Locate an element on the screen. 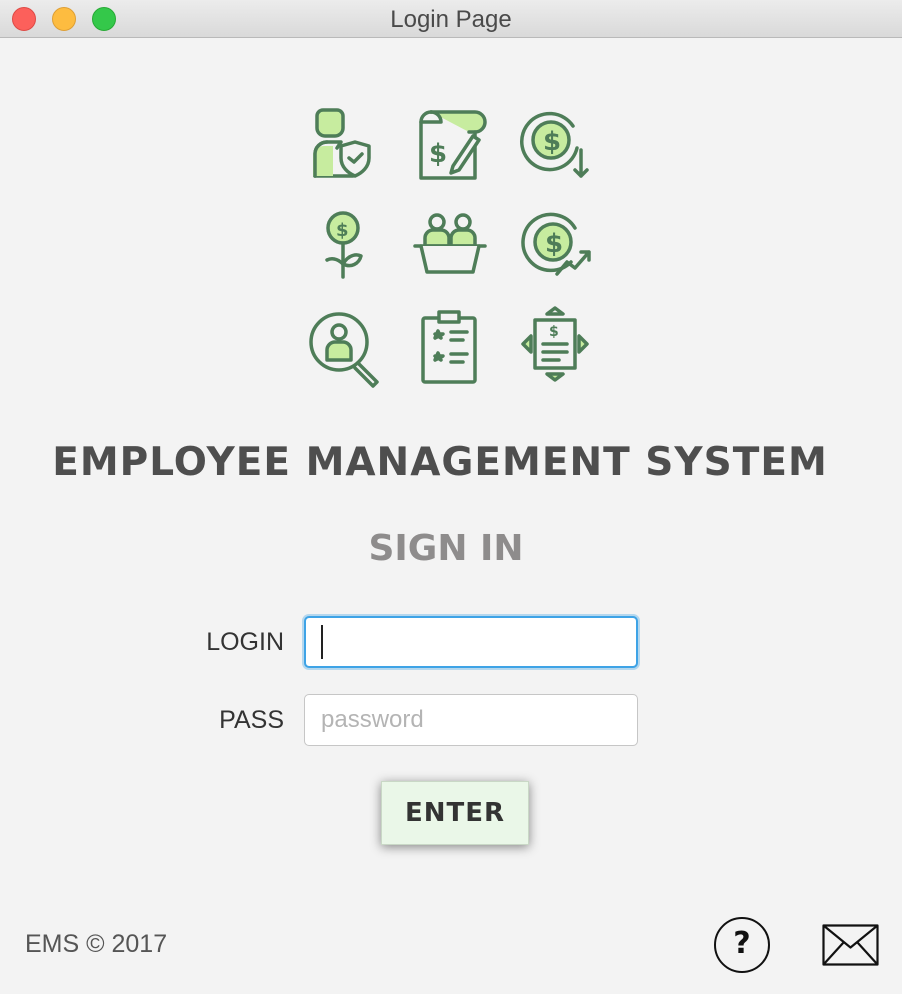 The image size is (902, 994). pass-label: PASS is located at coordinates (251, 720).